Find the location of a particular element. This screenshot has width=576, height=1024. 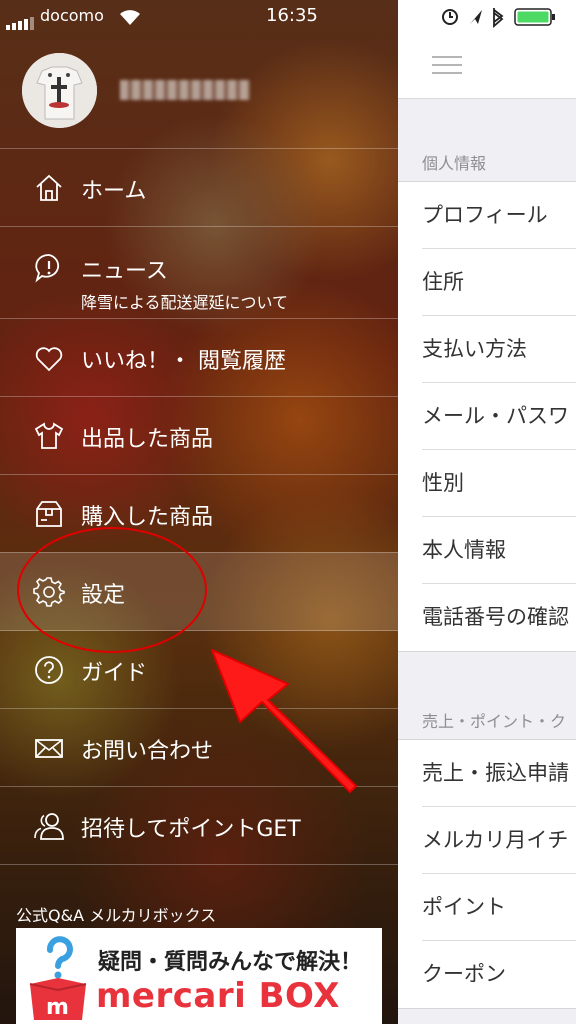

settings-item-email-password: メール・パスワ is located at coordinates (487, 416).